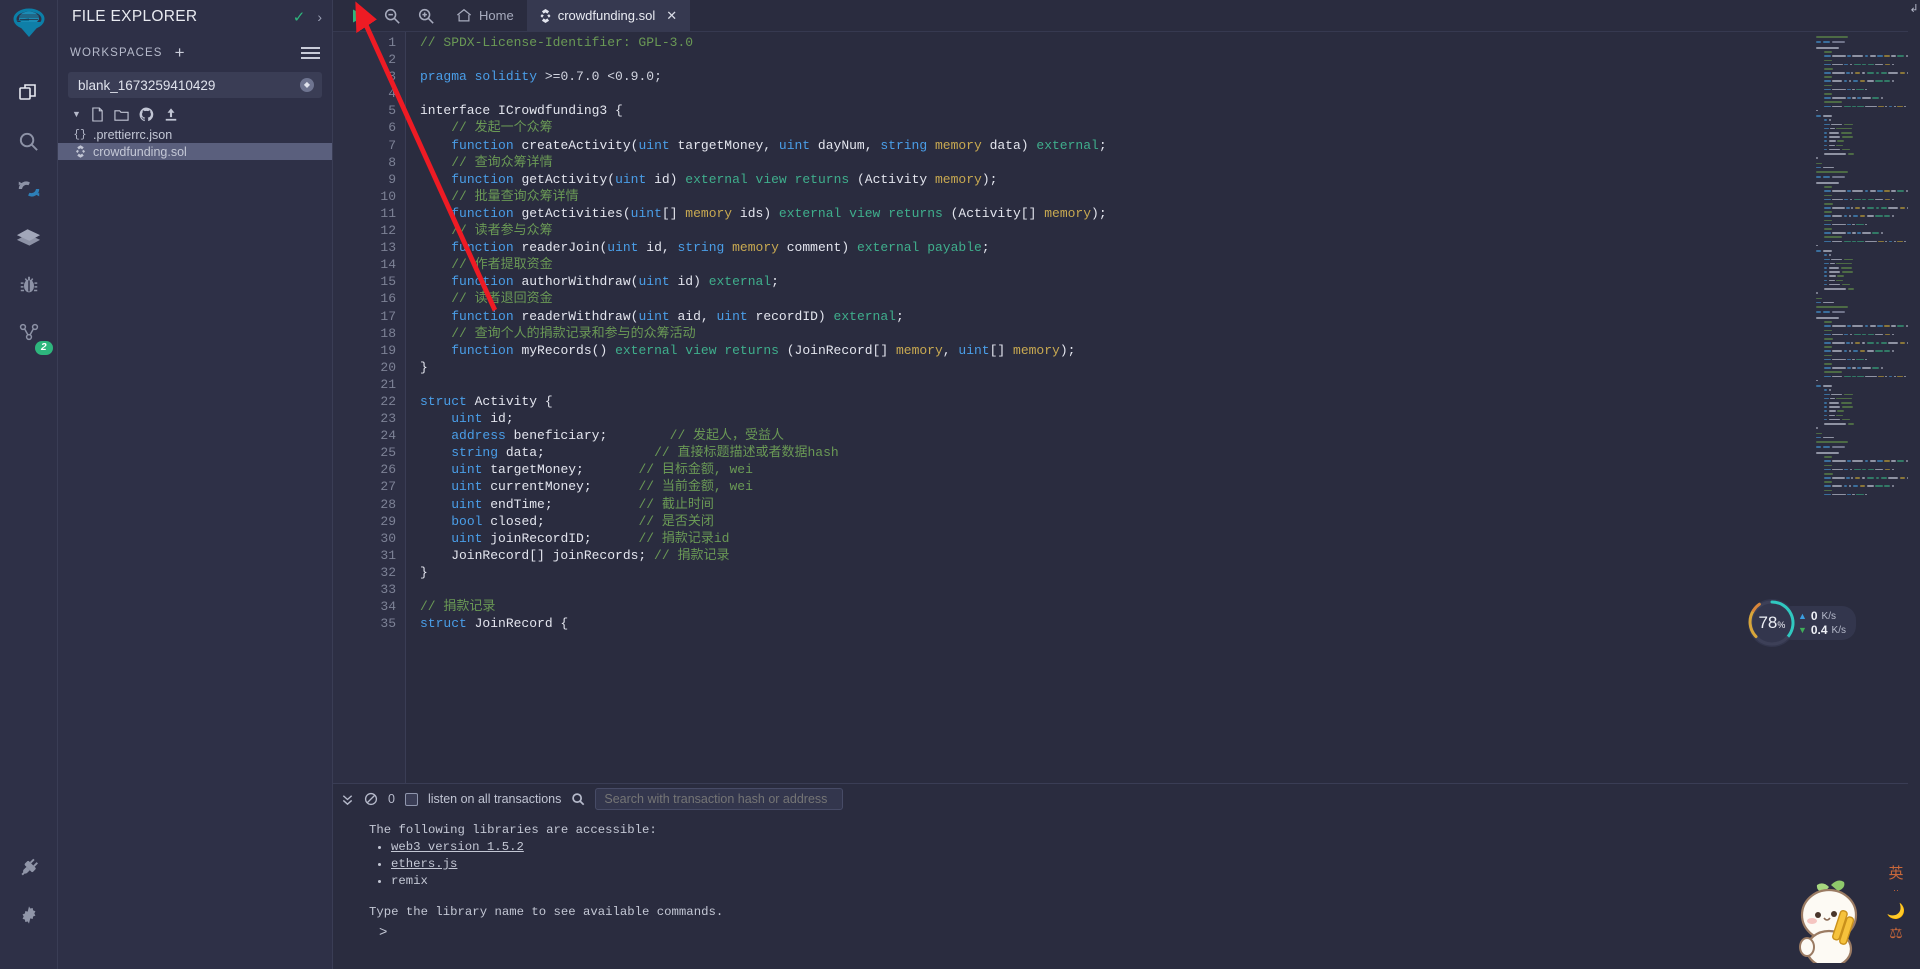 The height and width of the screenshot is (969, 1920). I want to click on new-folder-icon, so click(121, 114).